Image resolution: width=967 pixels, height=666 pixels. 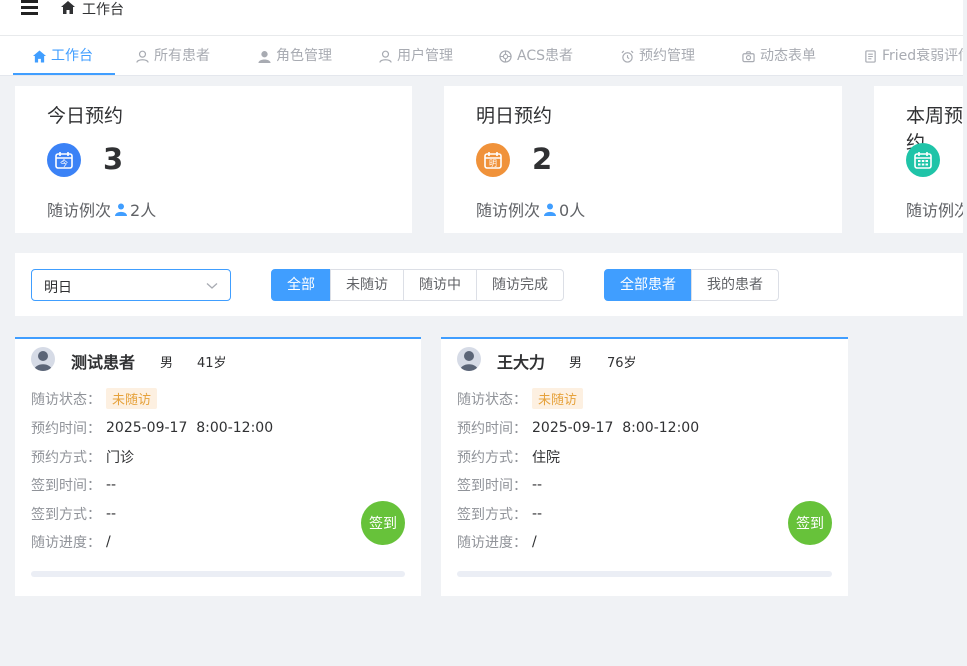 What do you see at coordinates (64, 74) in the screenshot?
I see `active-tab-indicator` at bounding box center [64, 74].